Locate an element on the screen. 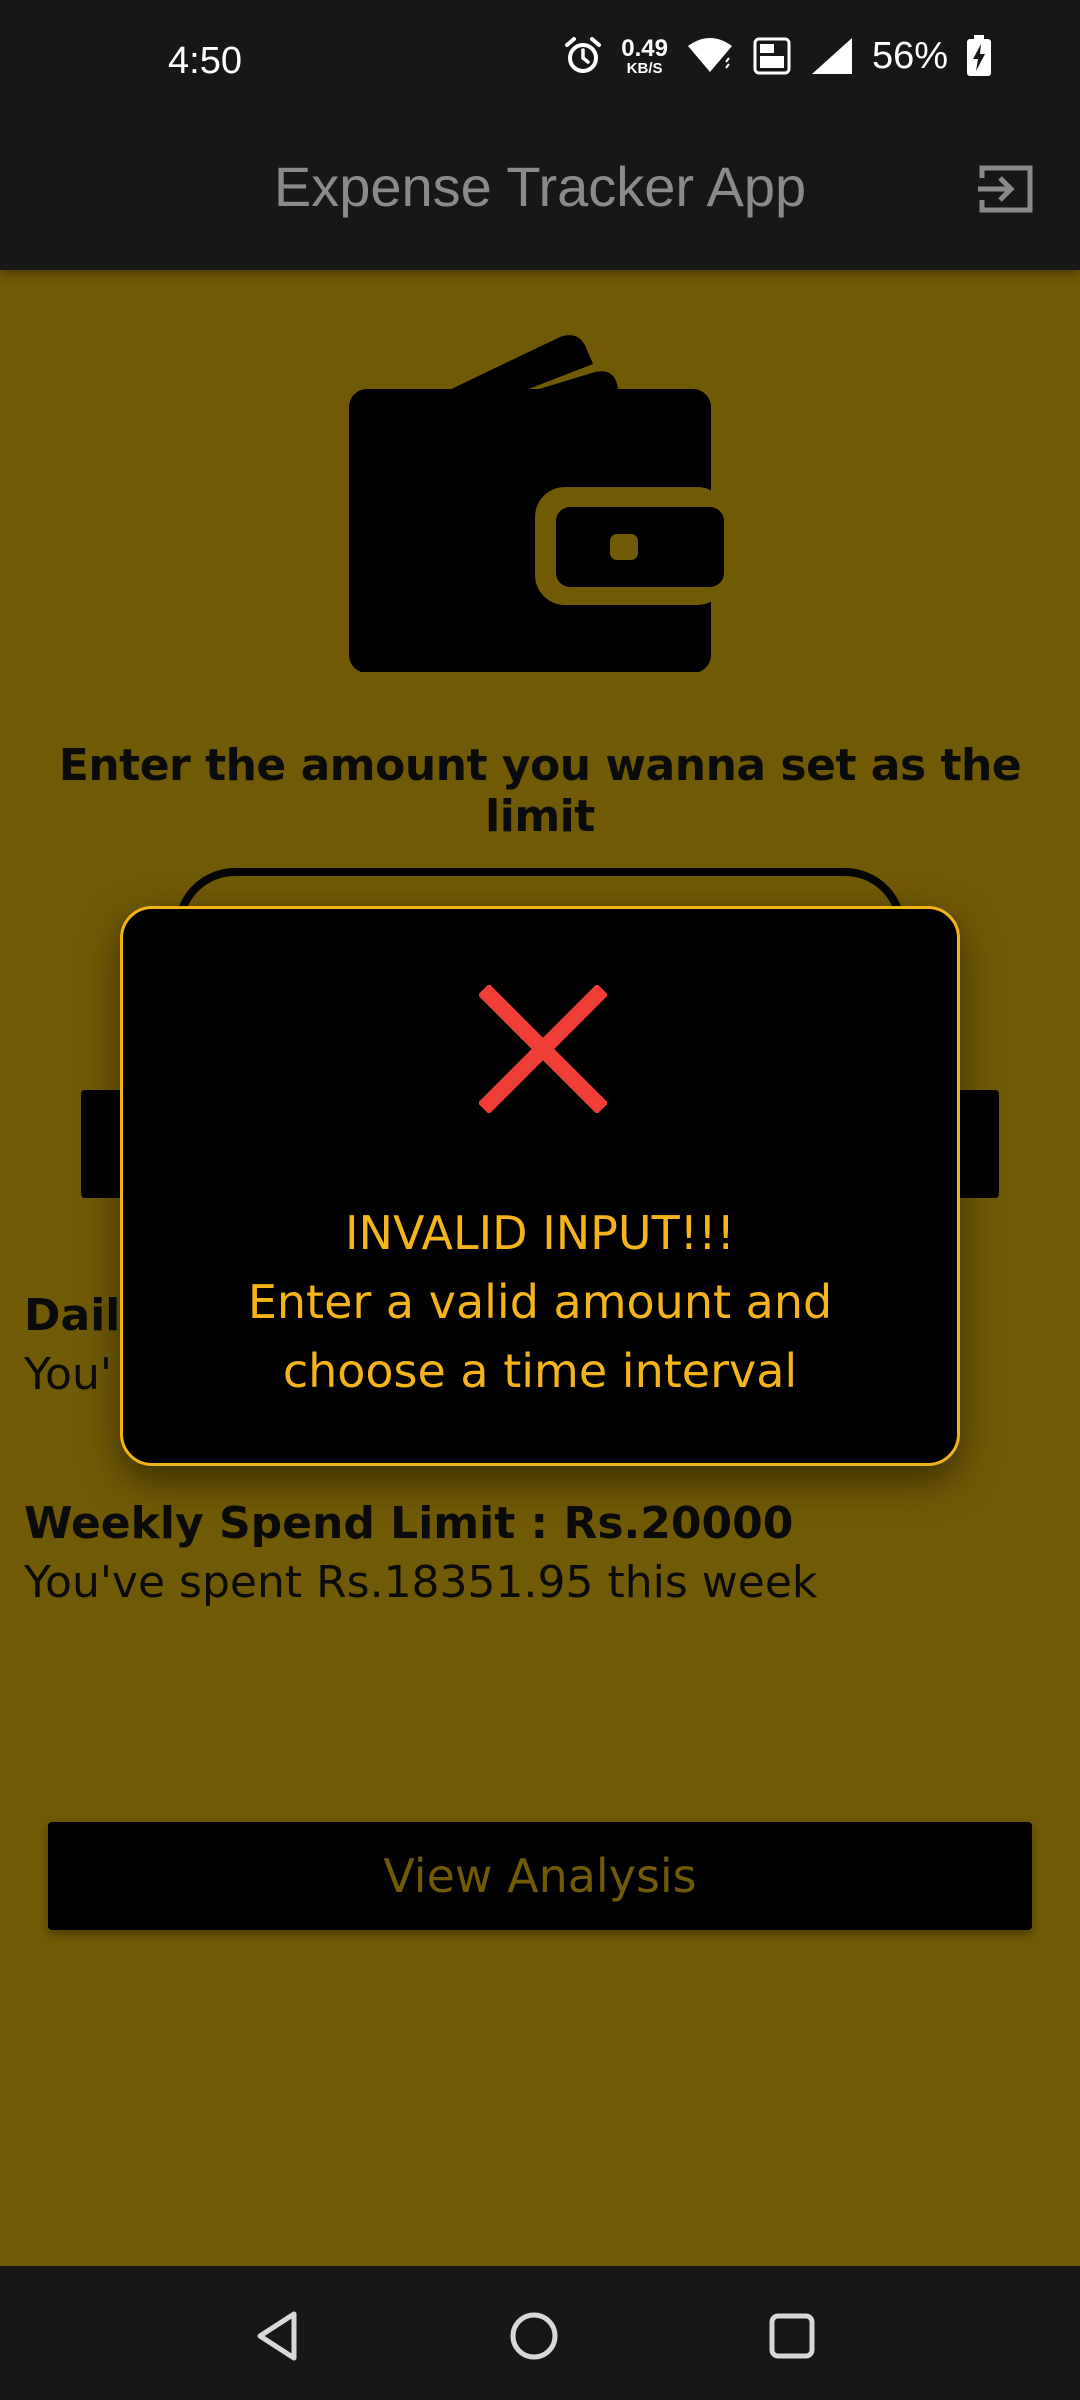  status-time: 4:50 is located at coordinates (205, 61).